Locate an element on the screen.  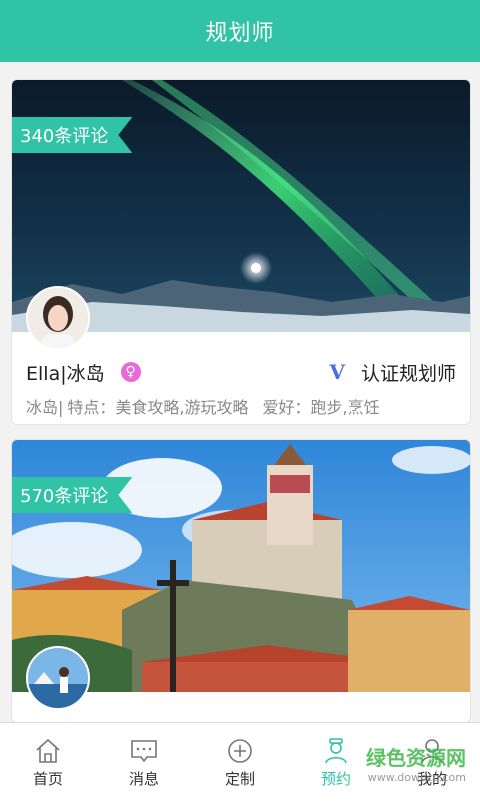
app-header: 规划师 is located at coordinates (240, 31).